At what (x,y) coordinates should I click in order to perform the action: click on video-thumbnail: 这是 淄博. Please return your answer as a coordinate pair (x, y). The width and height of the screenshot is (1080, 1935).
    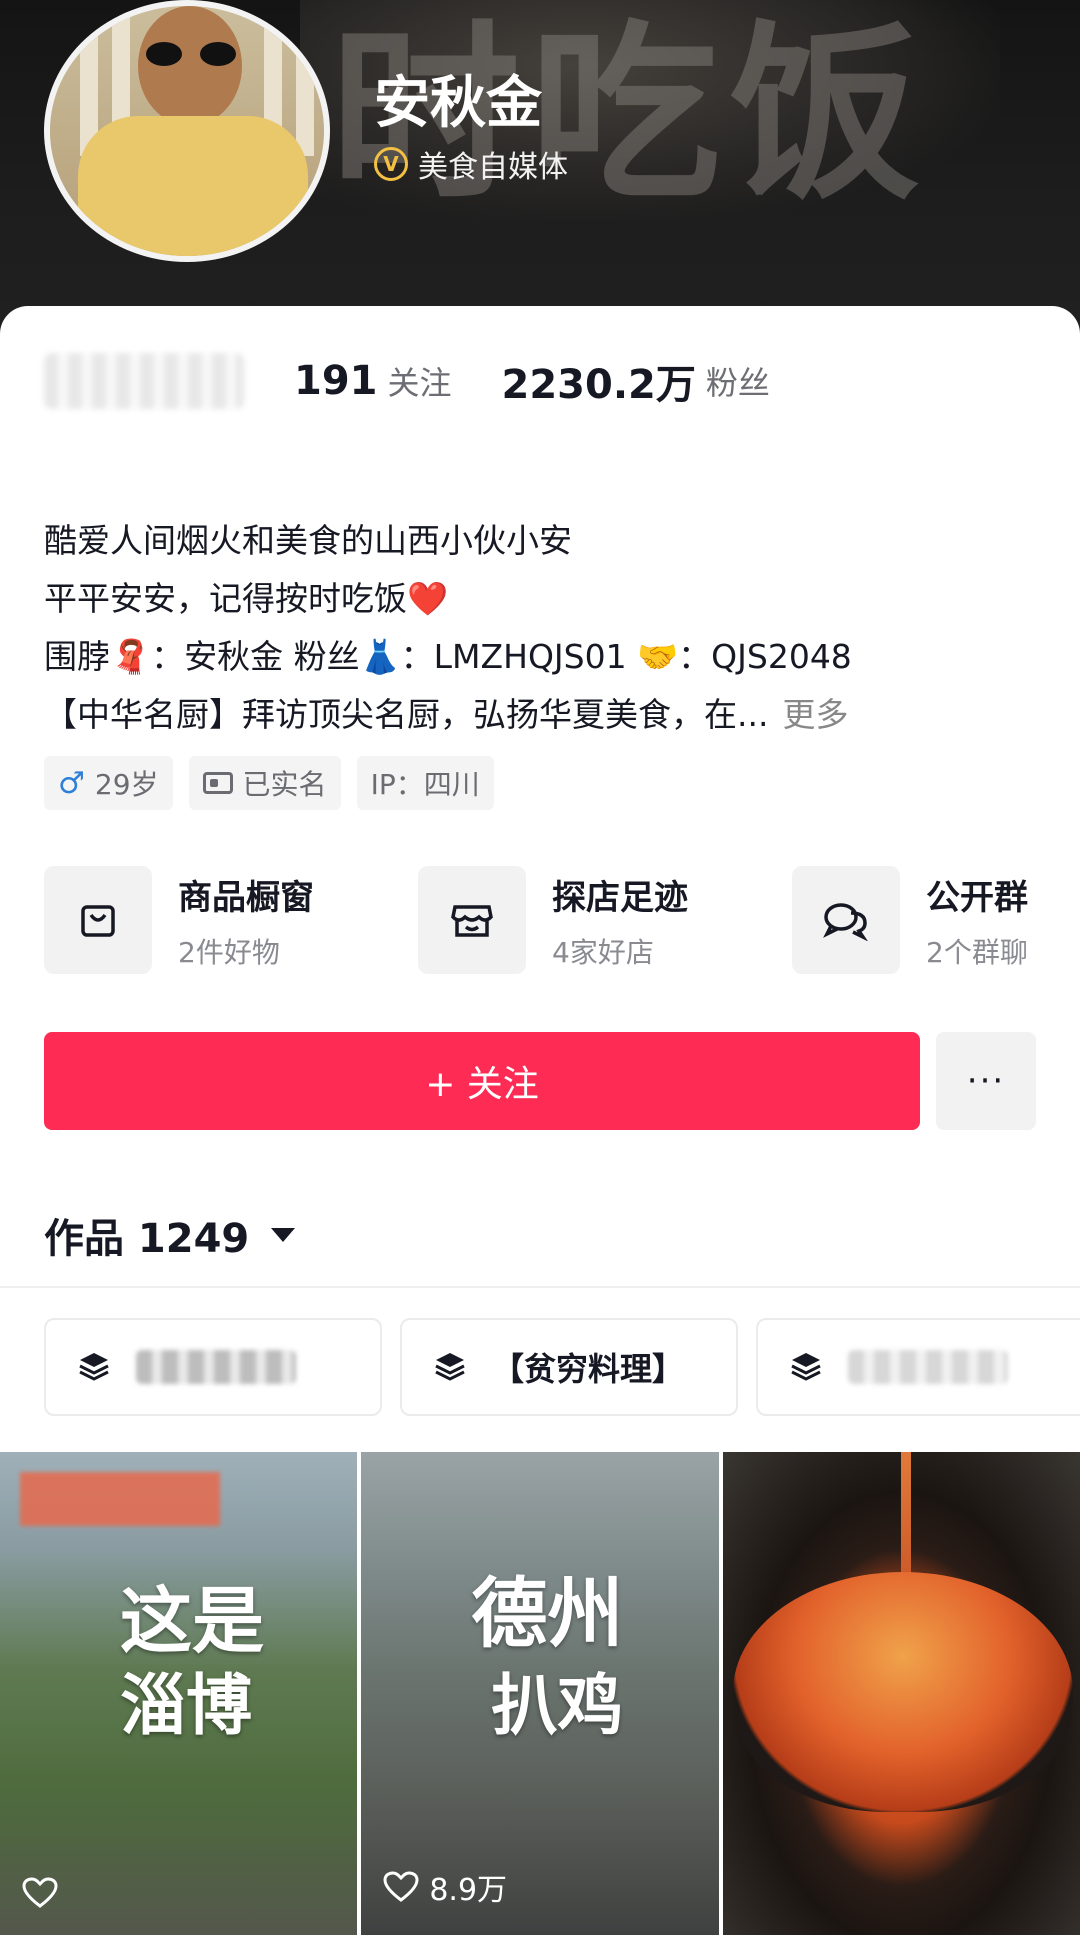
    Looking at the image, I should click on (179, 1693).